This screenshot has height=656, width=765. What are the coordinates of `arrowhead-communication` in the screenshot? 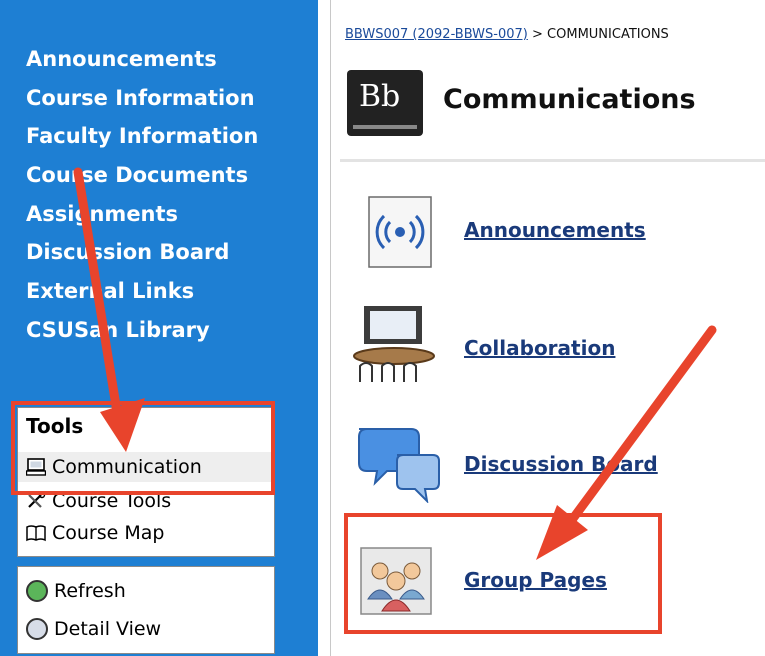 It's located at (122, 425).